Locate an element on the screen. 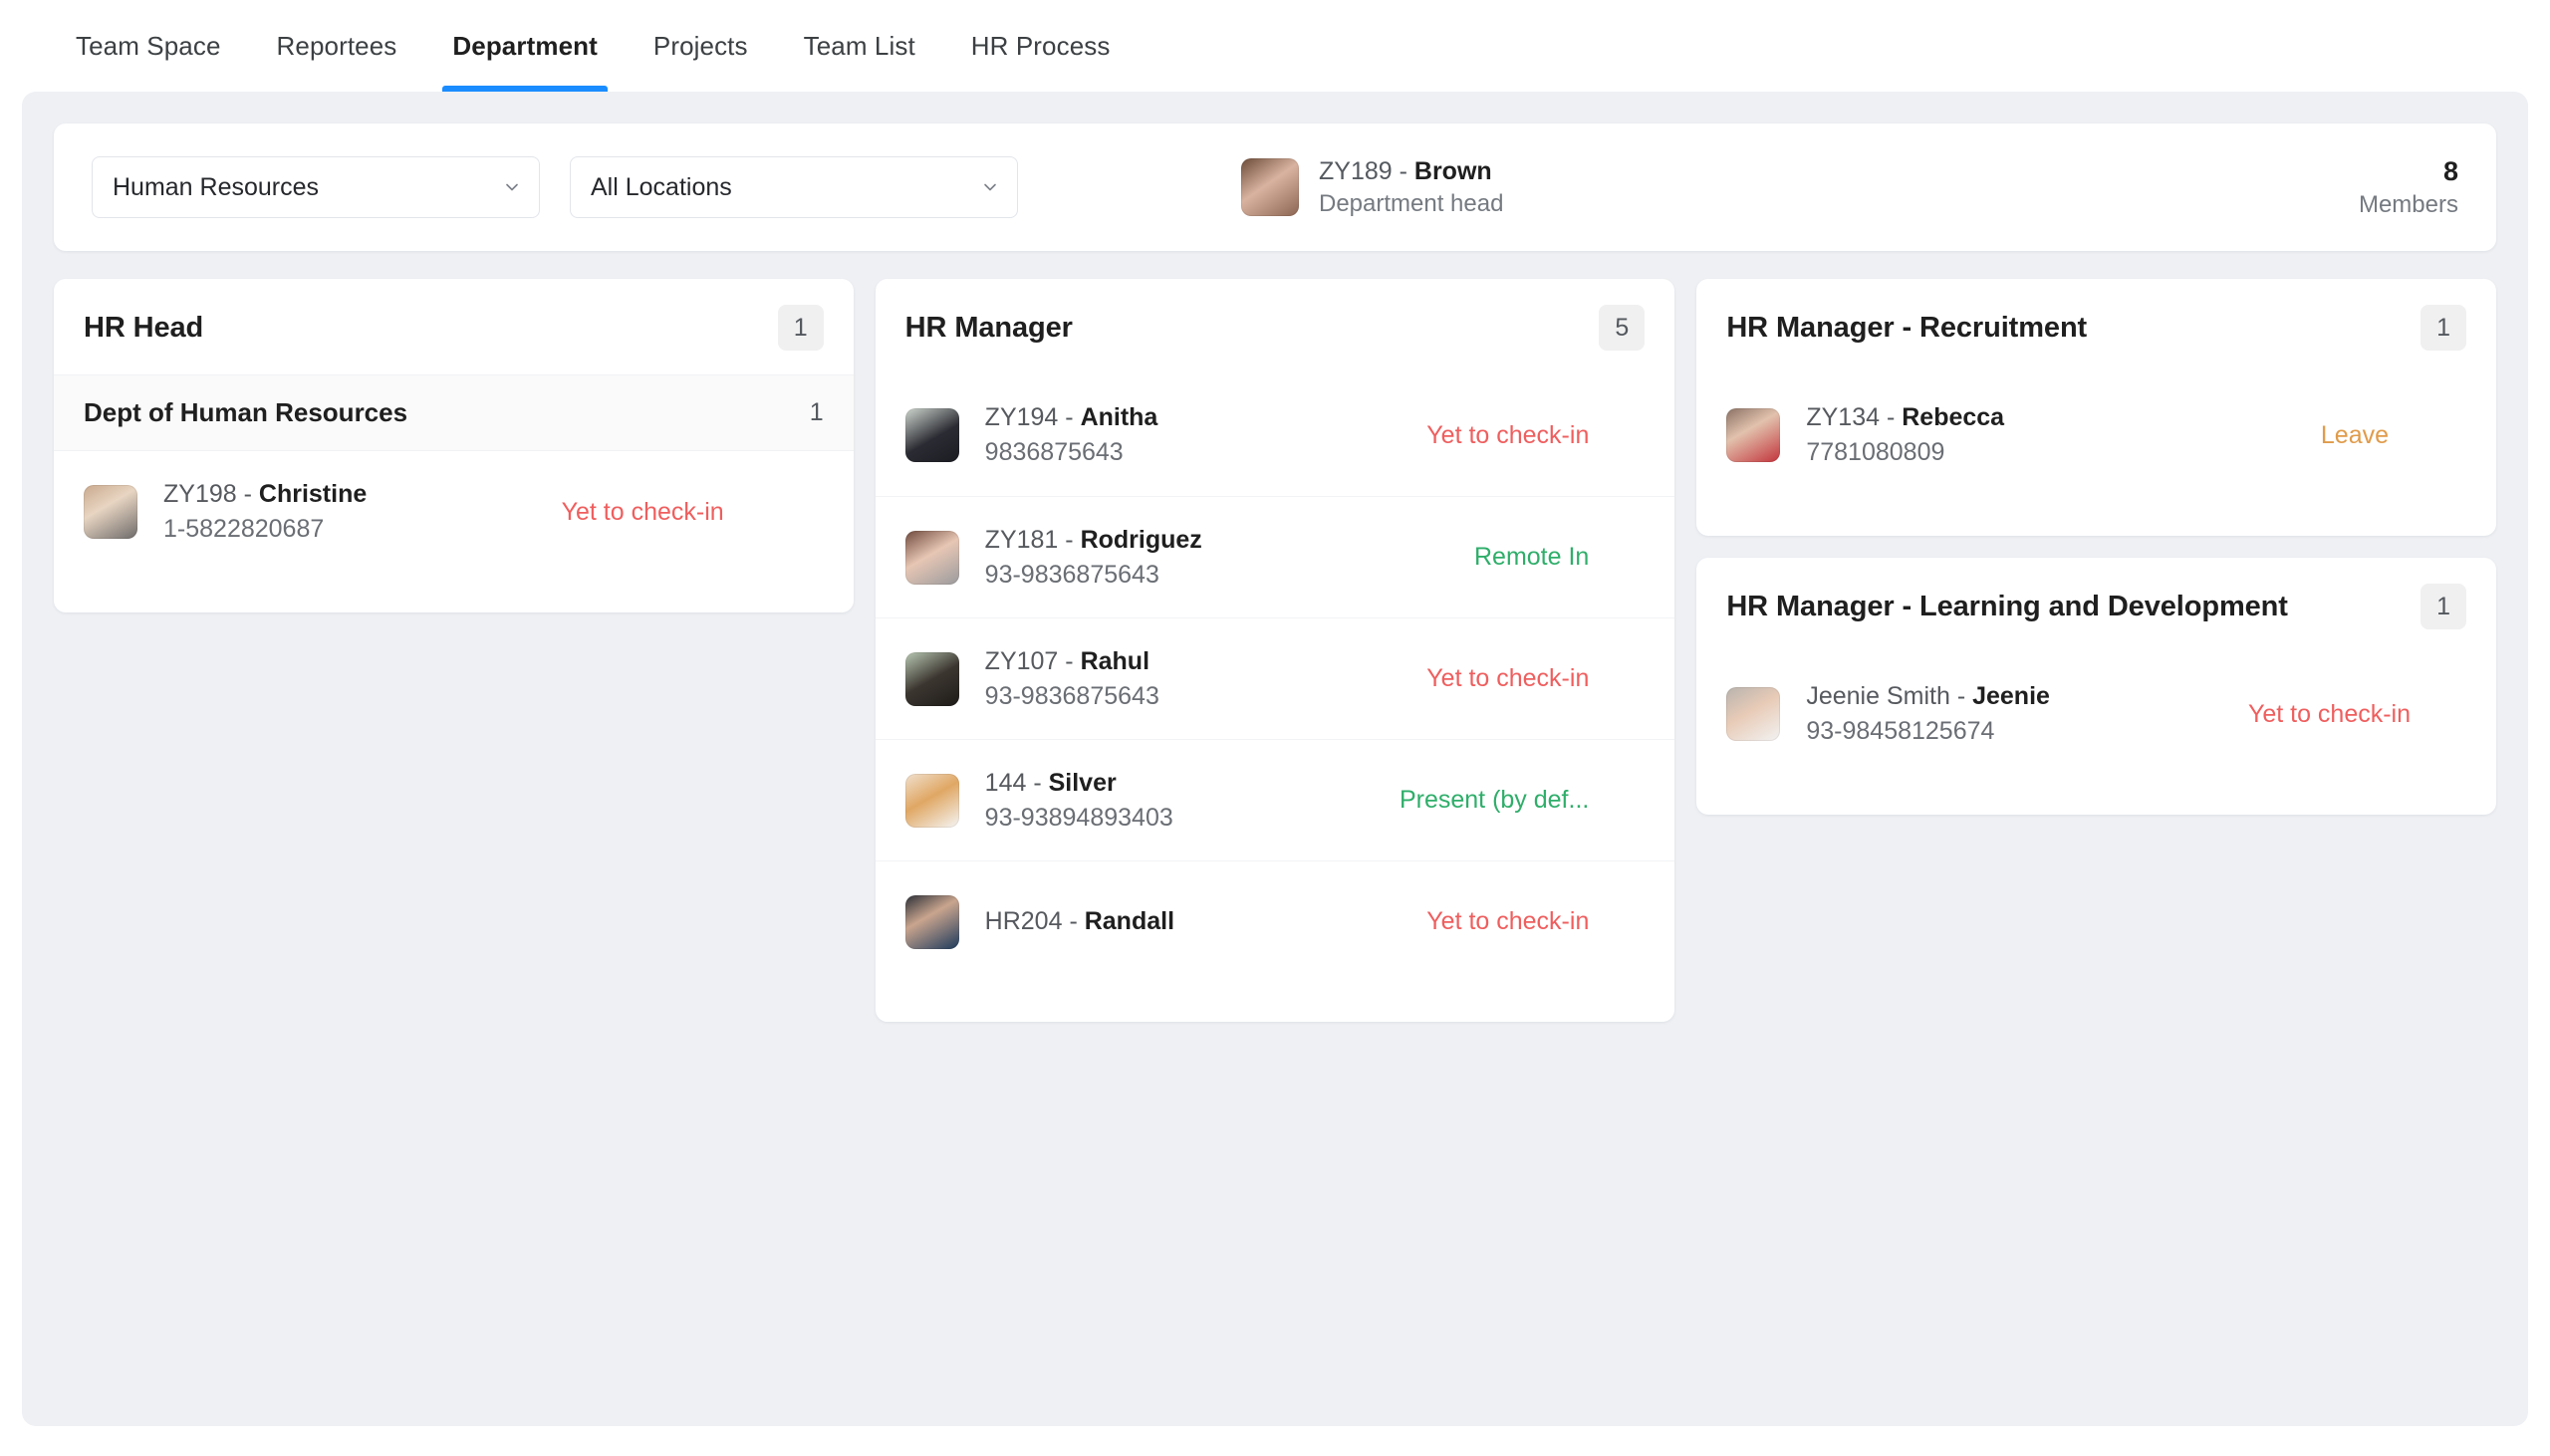 This screenshot has width=2550, height=1456. tab-team-space: Team Space is located at coordinates (148, 46).